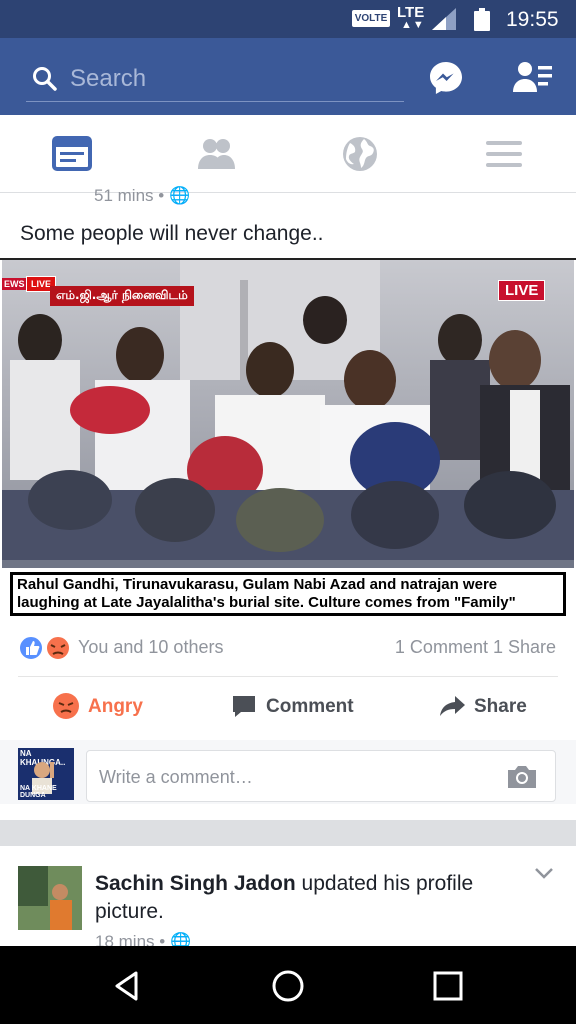  Describe the element at coordinates (452, 706) in the screenshot. I see `share-icon` at that location.